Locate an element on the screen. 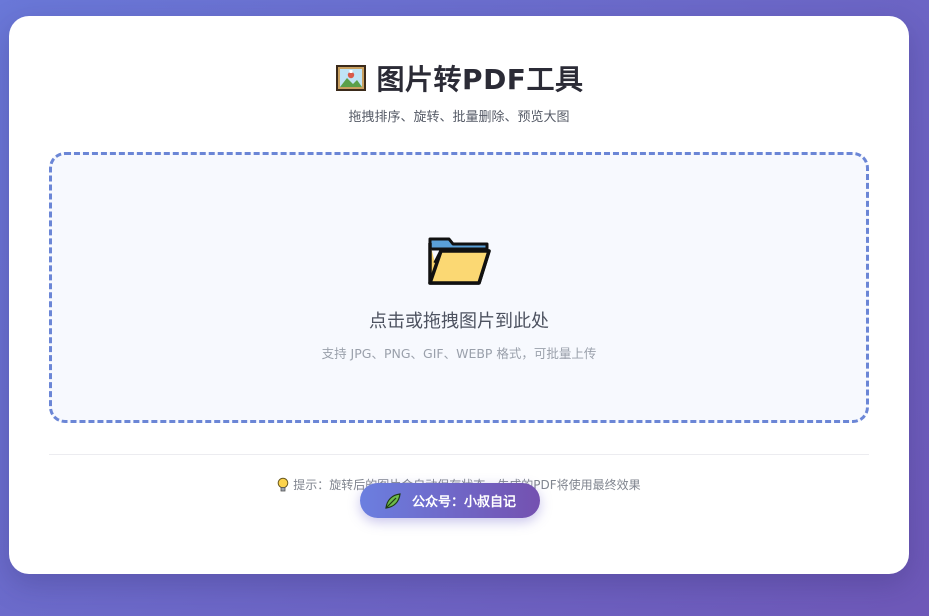  divider is located at coordinates (459, 454).